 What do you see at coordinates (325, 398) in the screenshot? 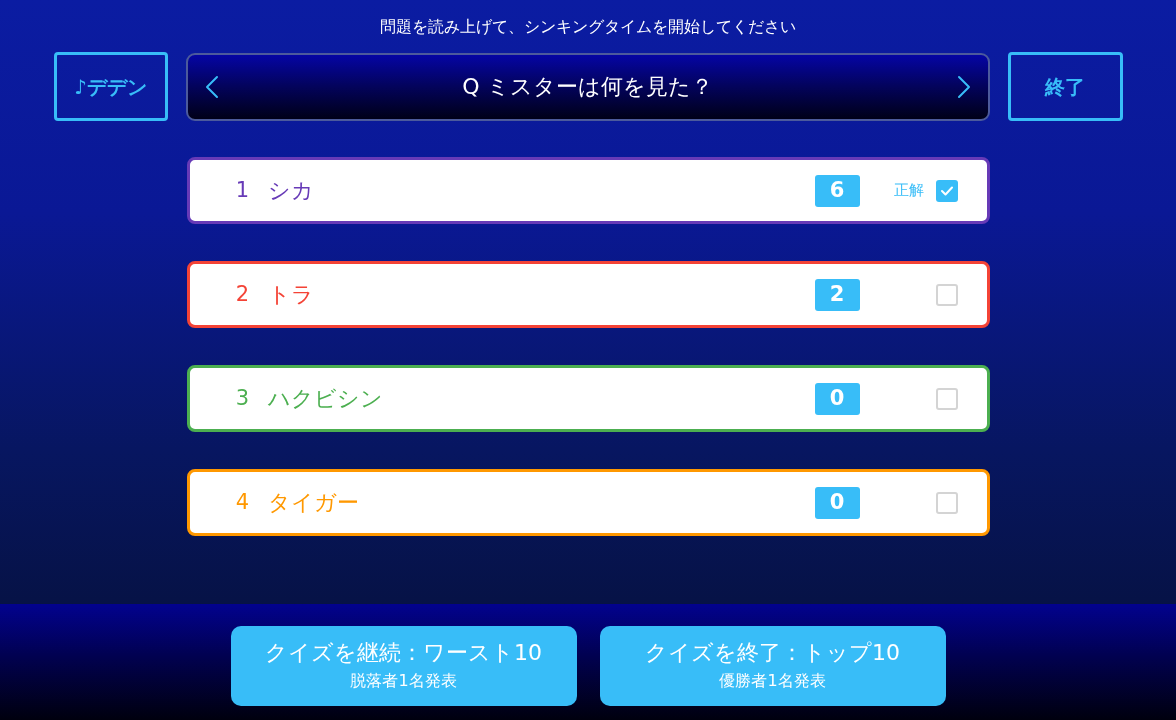
I see `option-label: ハクビシン` at bounding box center [325, 398].